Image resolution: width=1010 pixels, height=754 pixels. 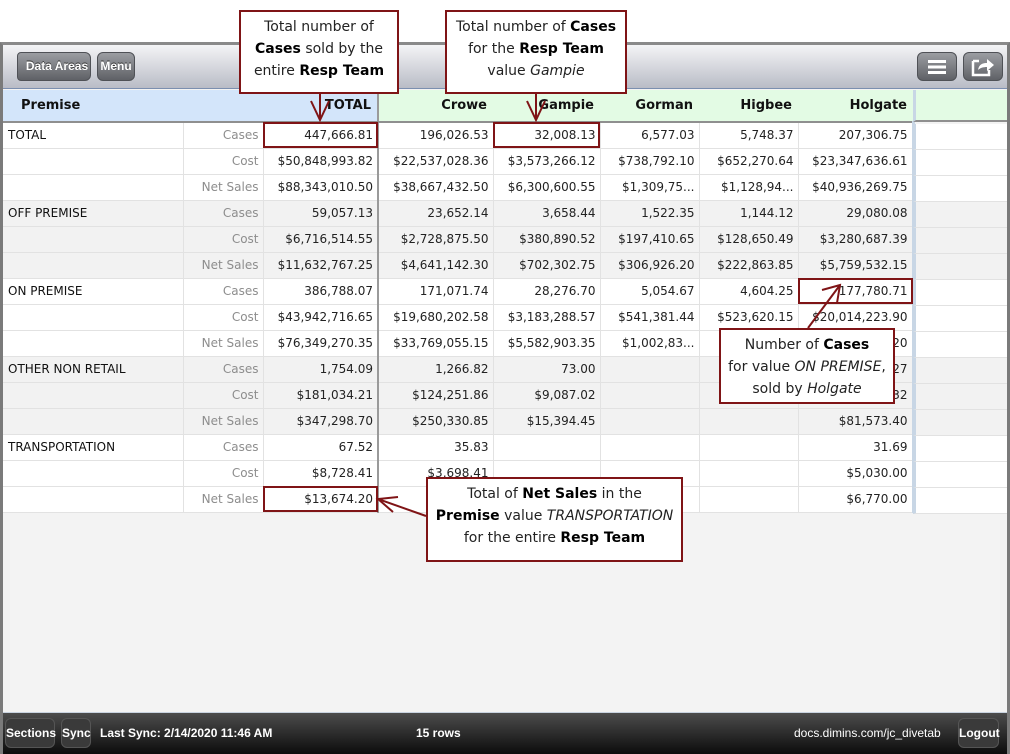 I want to click on total-value-cell: 386,788.07, so click(x=321, y=291).